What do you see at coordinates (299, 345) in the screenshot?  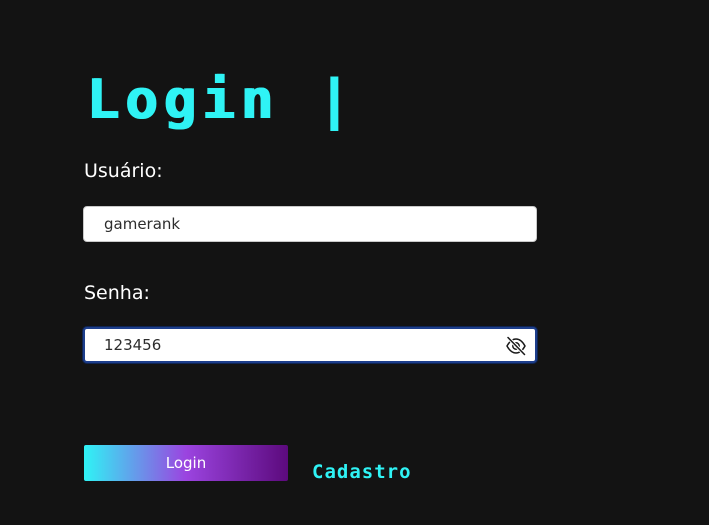 I see `password-input` at bounding box center [299, 345].